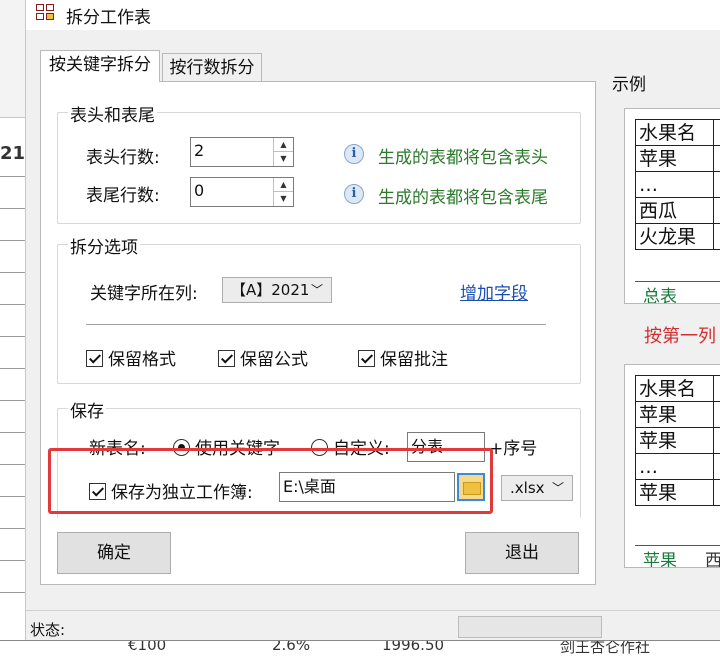 The image size is (720, 657). What do you see at coordinates (104, 245) in the screenshot?
I see `group-title: 拆分选项` at bounding box center [104, 245].